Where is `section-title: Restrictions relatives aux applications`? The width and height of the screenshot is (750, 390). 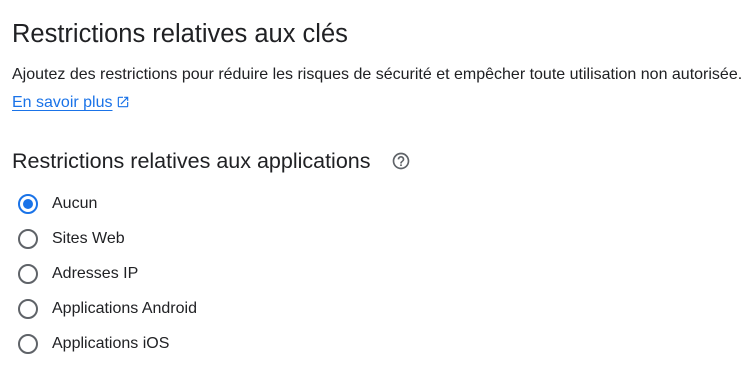 section-title: Restrictions relatives aux applications is located at coordinates (191, 160).